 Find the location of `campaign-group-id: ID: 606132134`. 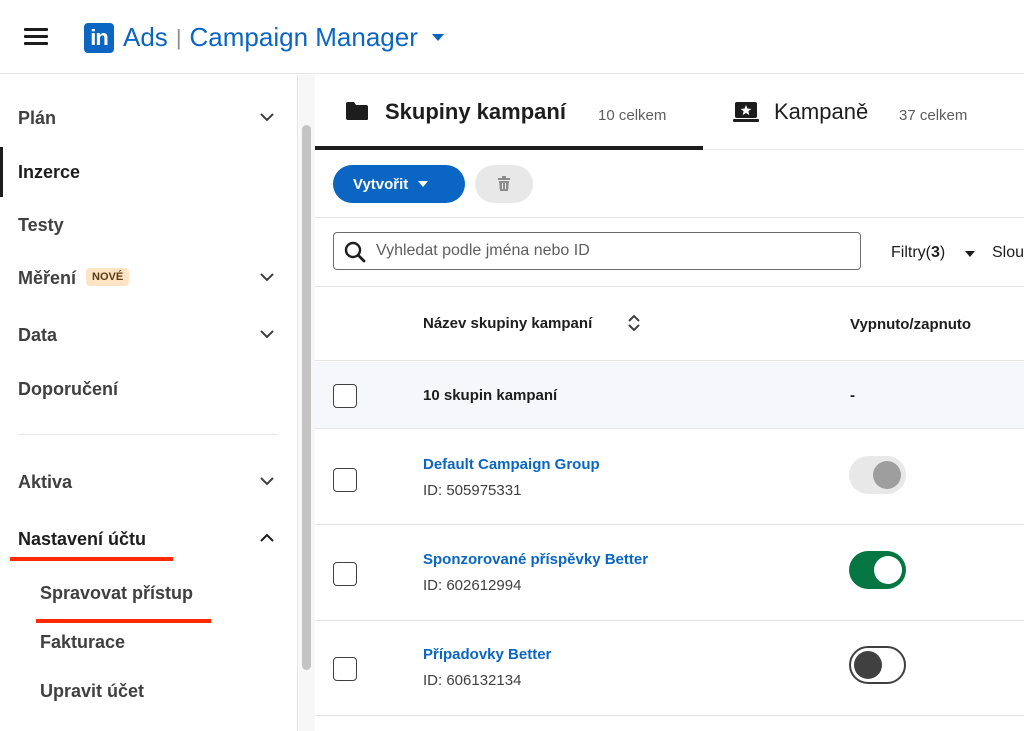

campaign-group-id: ID: 606132134 is located at coordinates (472, 680).